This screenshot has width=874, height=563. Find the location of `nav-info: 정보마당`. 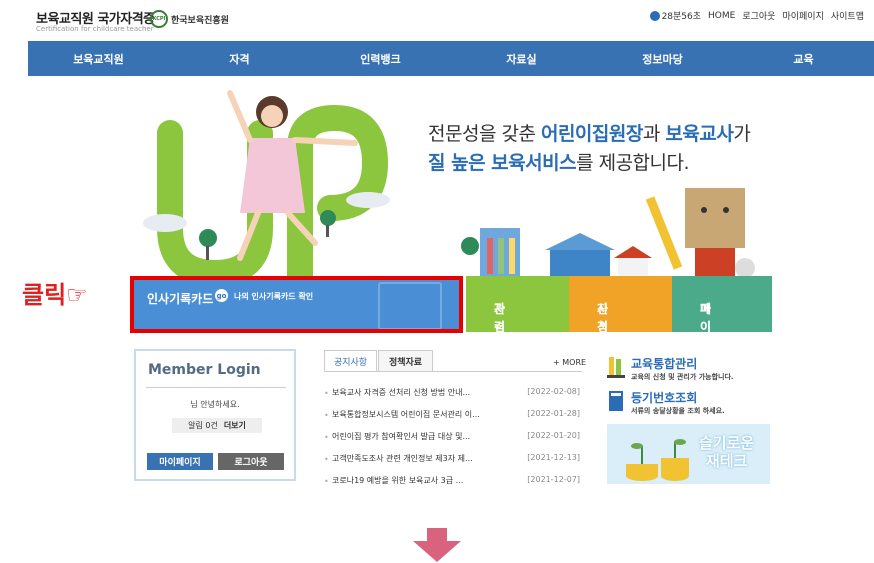

nav-info: 정보마당 is located at coordinates (662, 58).